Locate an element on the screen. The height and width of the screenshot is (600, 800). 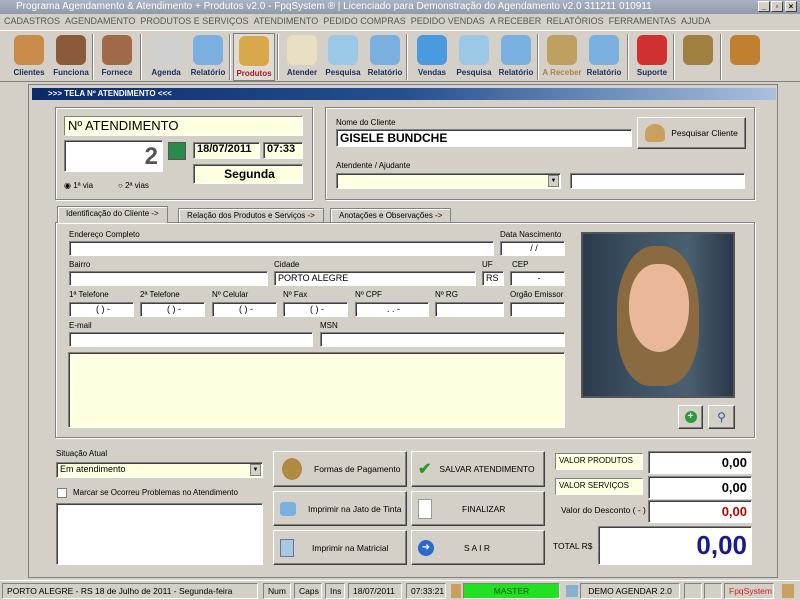
atendente-extra-input is located at coordinates (657, 181).